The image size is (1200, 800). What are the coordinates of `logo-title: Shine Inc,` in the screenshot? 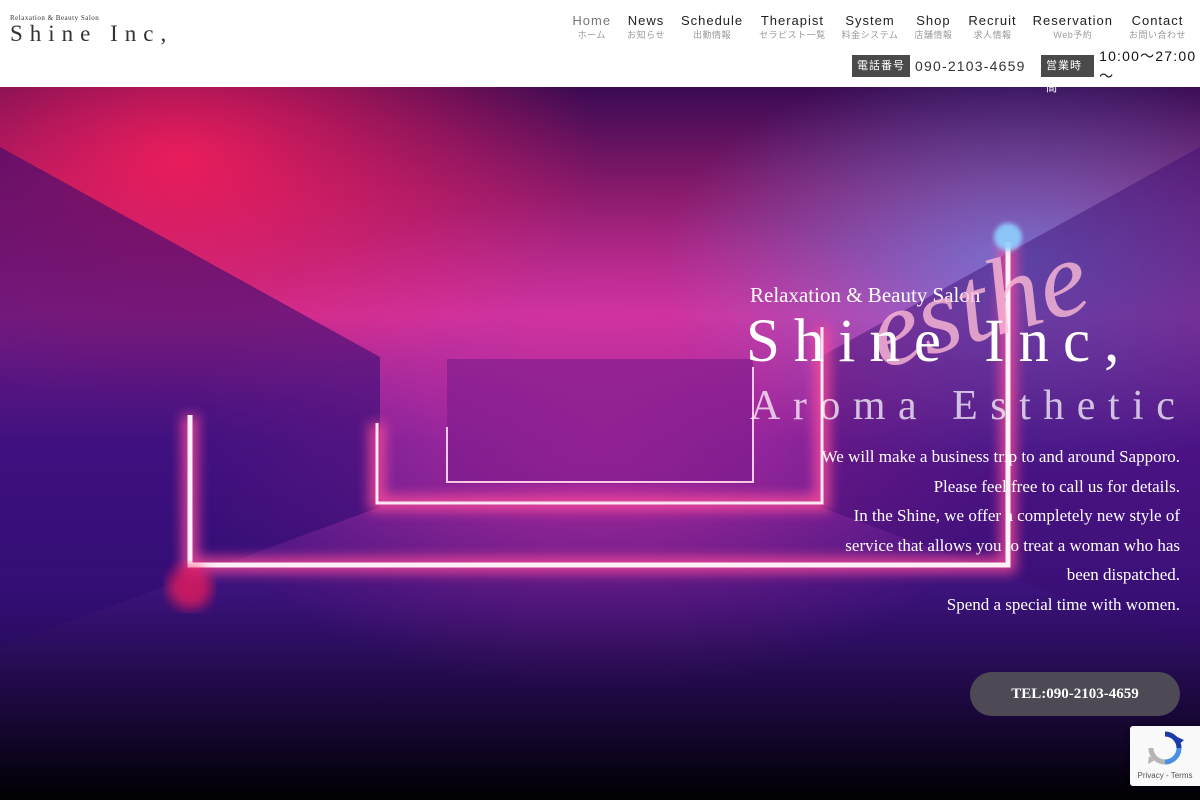 It's located at (92, 33).